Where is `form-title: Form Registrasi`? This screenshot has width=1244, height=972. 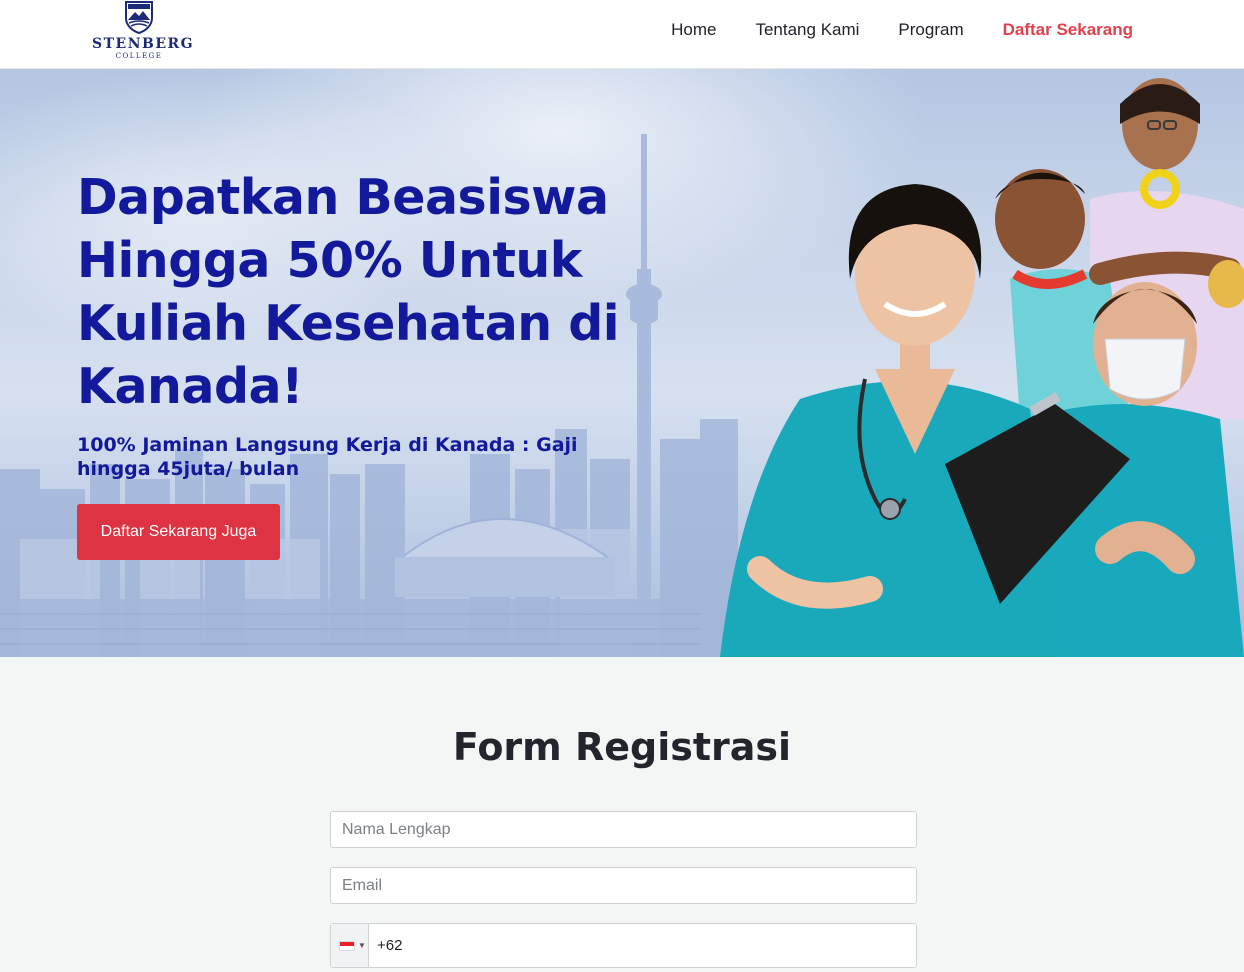 form-title: Form Registrasi is located at coordinates (622, 747).